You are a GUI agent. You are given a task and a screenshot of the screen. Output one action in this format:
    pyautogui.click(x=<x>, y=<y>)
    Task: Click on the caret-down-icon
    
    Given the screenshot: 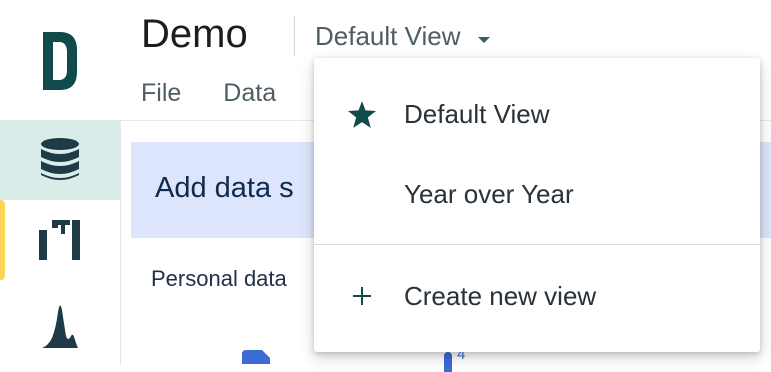 What is the action you would take?
    pyautogui.click(x=484, y=36)
    